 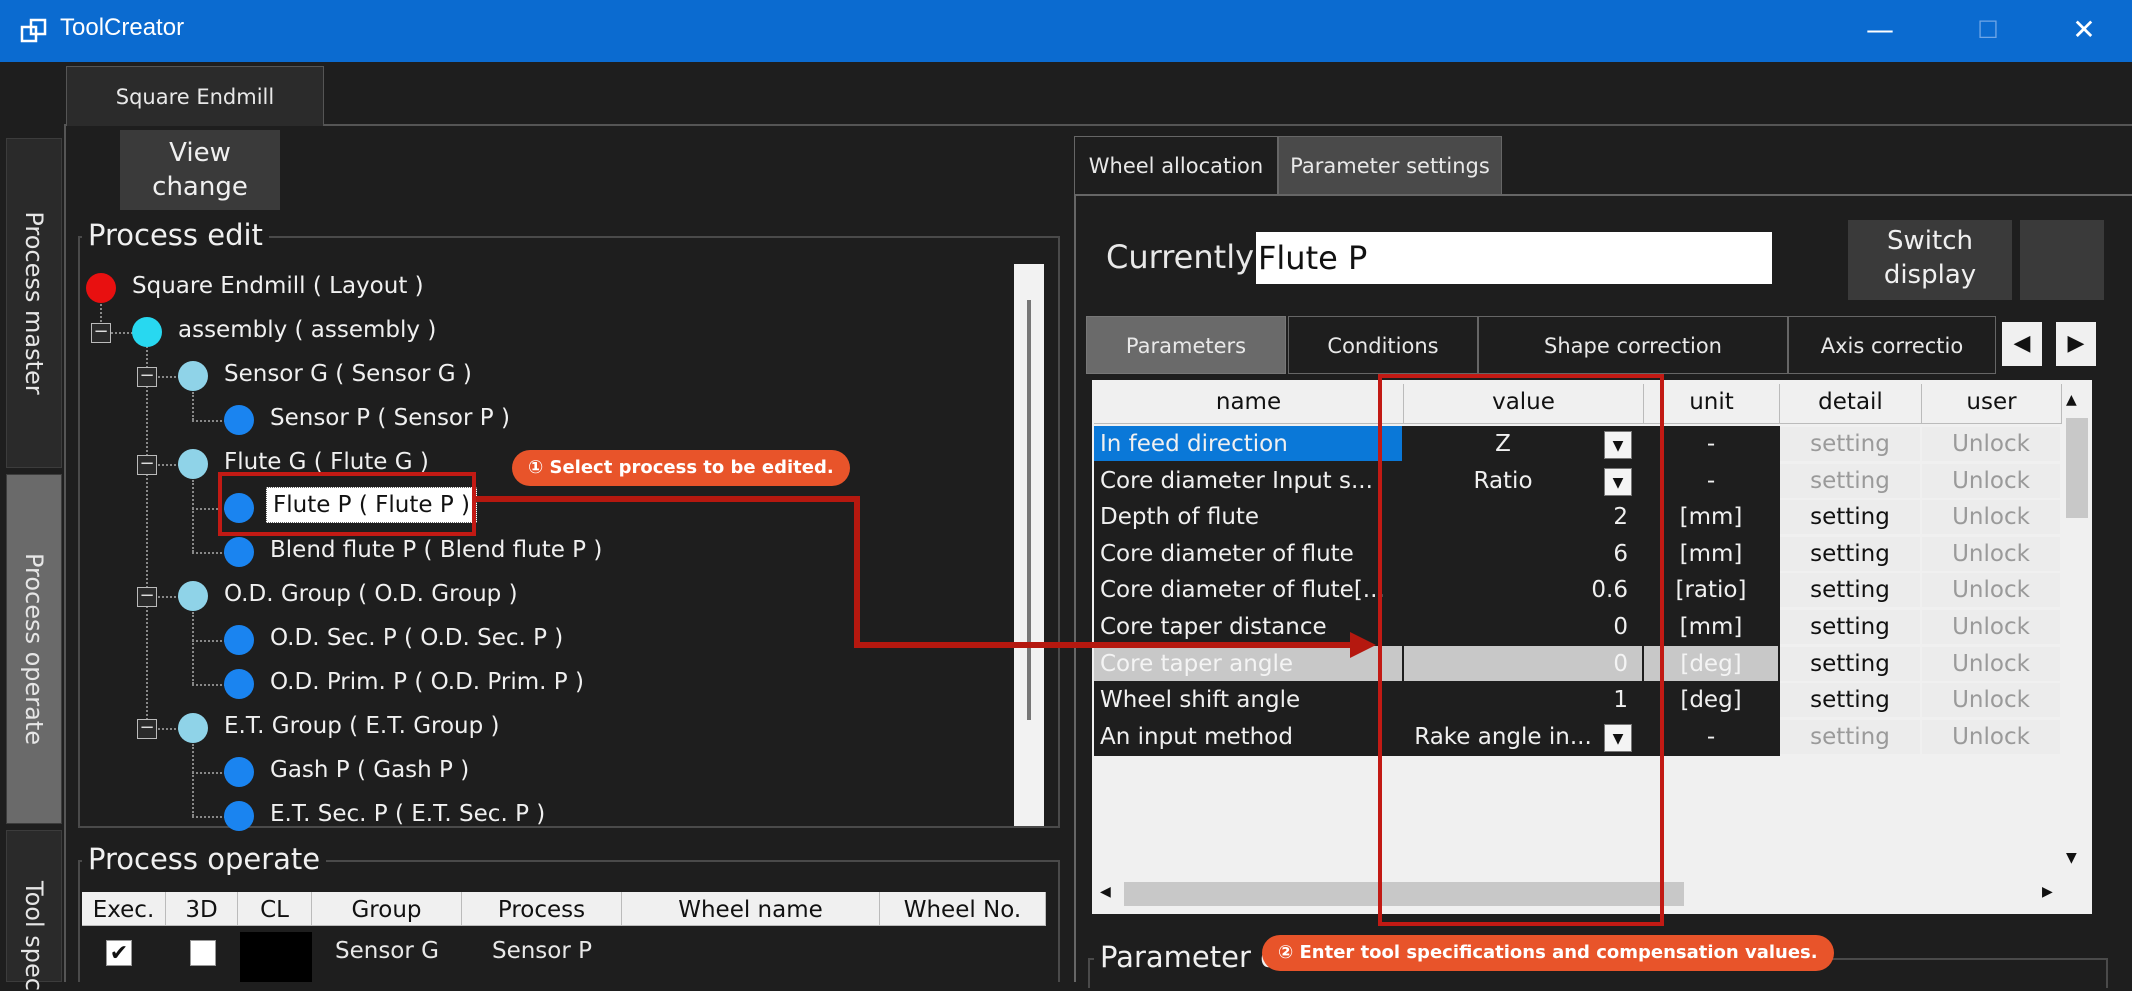 I want to click on tab-scroll-right-icon: ▶, so click(x=2076, y=344).